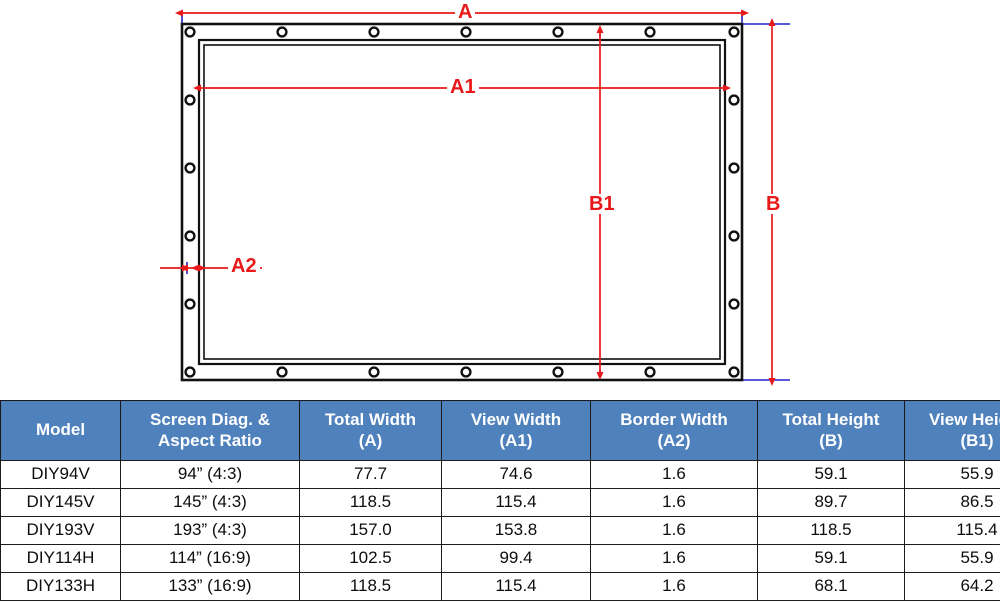 This screenshot has height=608, width=1000. Describe the element at coordinates (60, 502) in the screenshot. I see `cell-model: DIY145V` at that location.